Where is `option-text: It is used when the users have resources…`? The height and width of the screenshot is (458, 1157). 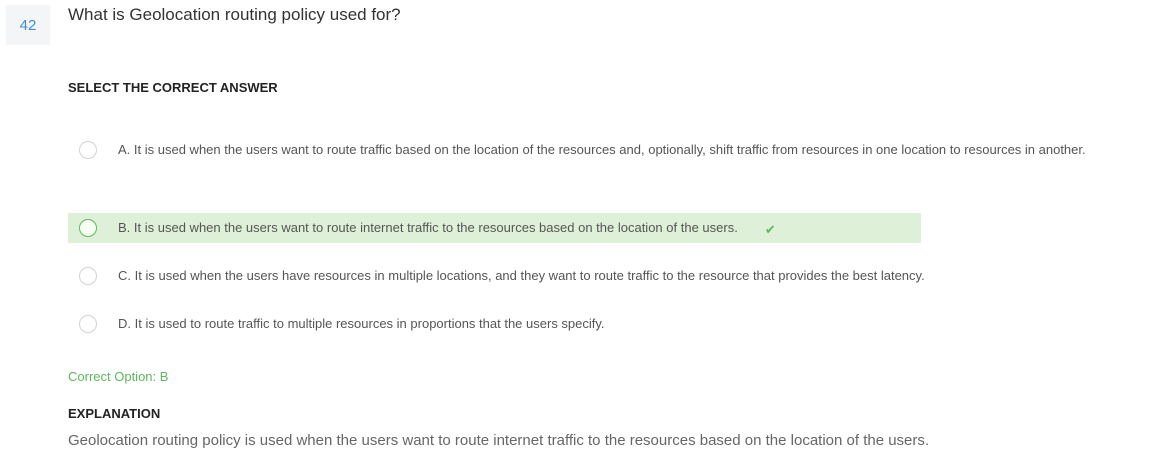
option-text: It is used when the users have resources… is located at coordinates (529, 275).